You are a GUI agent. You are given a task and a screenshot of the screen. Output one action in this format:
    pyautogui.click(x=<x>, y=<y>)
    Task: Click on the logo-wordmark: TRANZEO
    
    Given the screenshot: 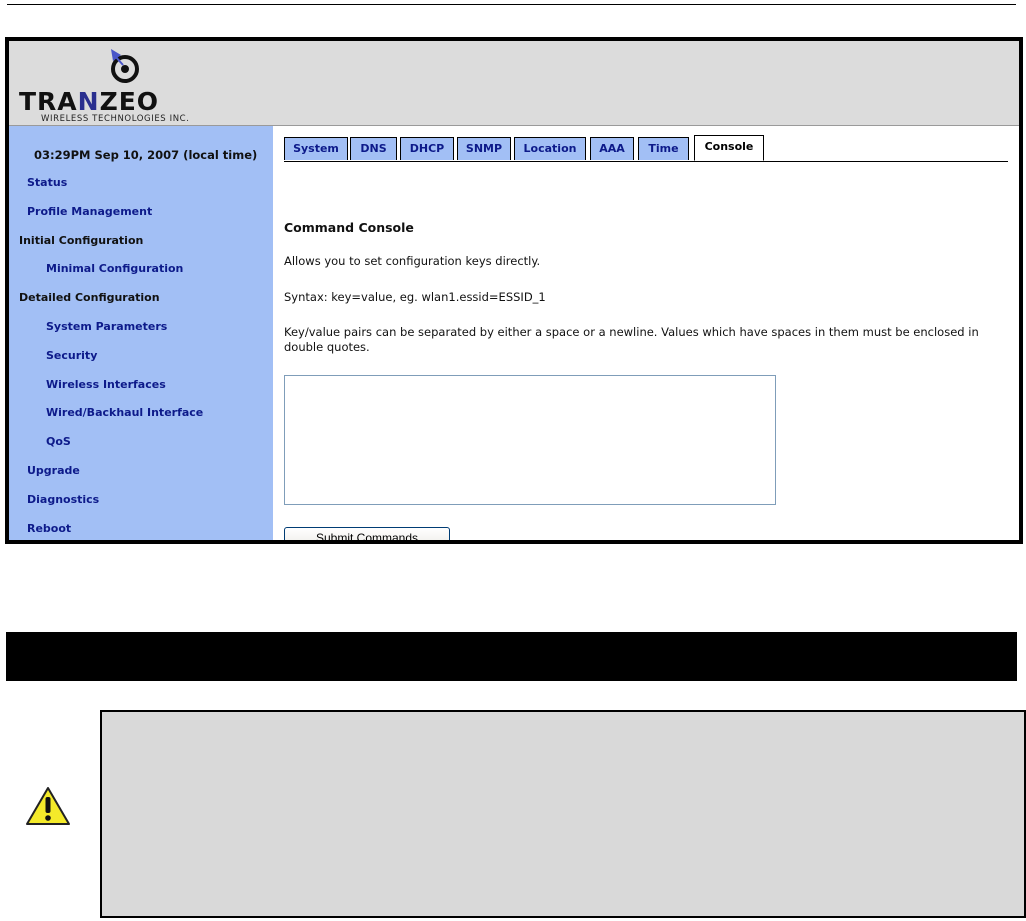 What is the action you would take?
    pyautogui.click(x=89, y=101)
    